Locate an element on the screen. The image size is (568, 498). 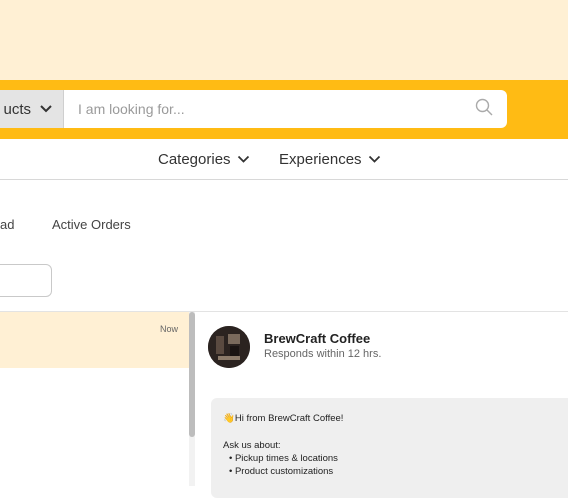
tab-active-orders: Active Orders is located at coordinates (91, 224).